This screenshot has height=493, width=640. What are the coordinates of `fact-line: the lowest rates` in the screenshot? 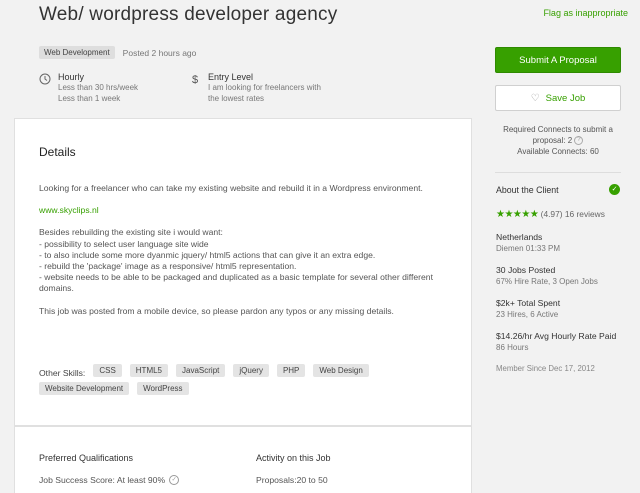 It's located at (236, 98).